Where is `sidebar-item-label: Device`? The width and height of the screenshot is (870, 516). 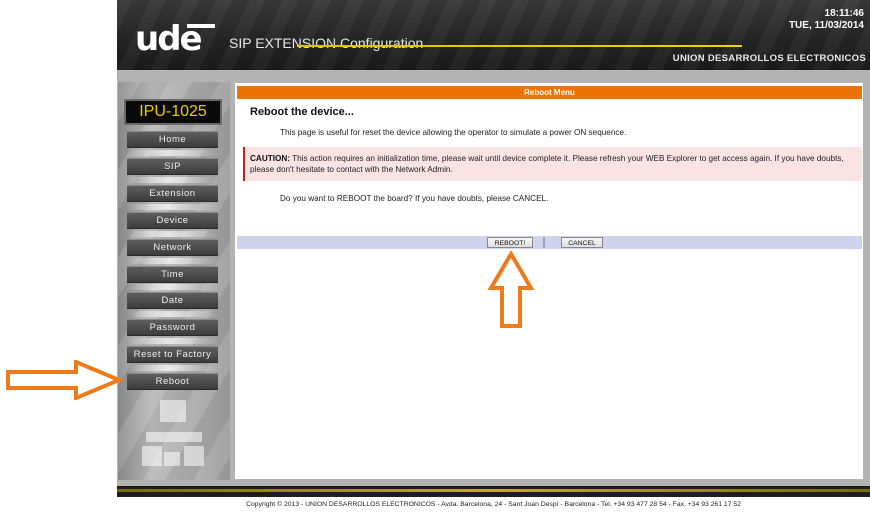 sidebar-item-label: Device is located at coordinates (172, 220).